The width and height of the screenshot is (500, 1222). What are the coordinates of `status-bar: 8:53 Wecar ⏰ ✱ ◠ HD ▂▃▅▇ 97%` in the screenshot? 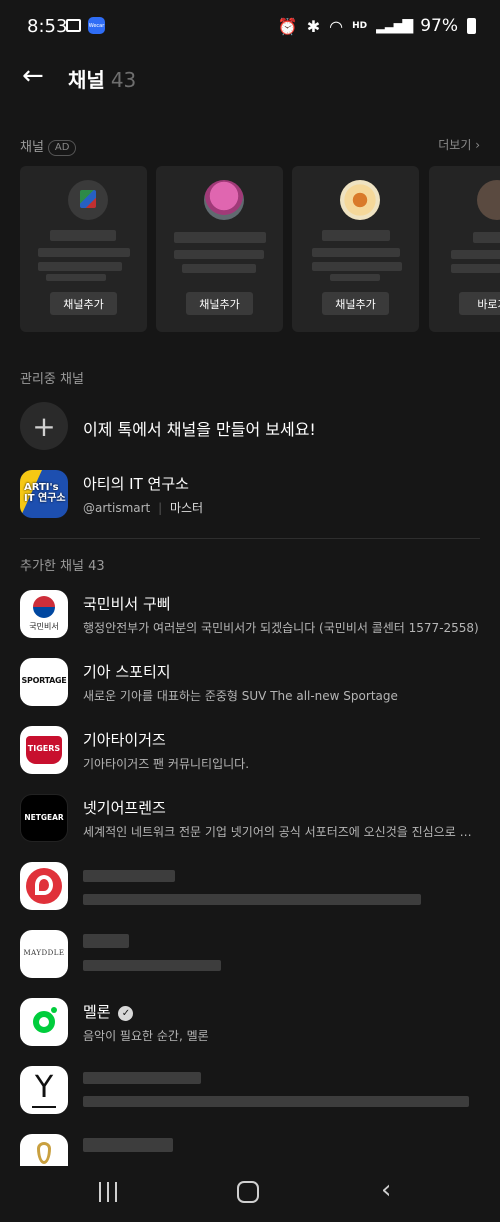 It's located at (250, 28).